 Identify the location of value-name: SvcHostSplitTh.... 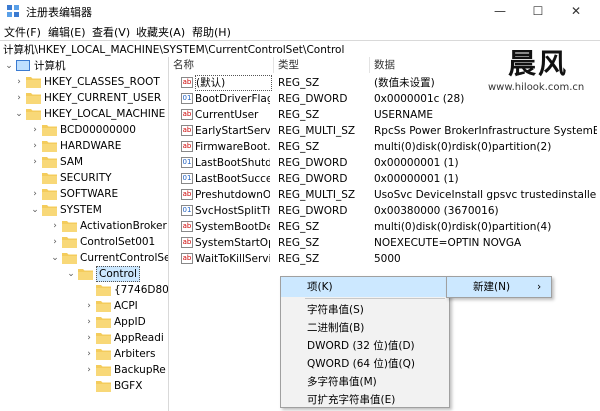
(232, 211).